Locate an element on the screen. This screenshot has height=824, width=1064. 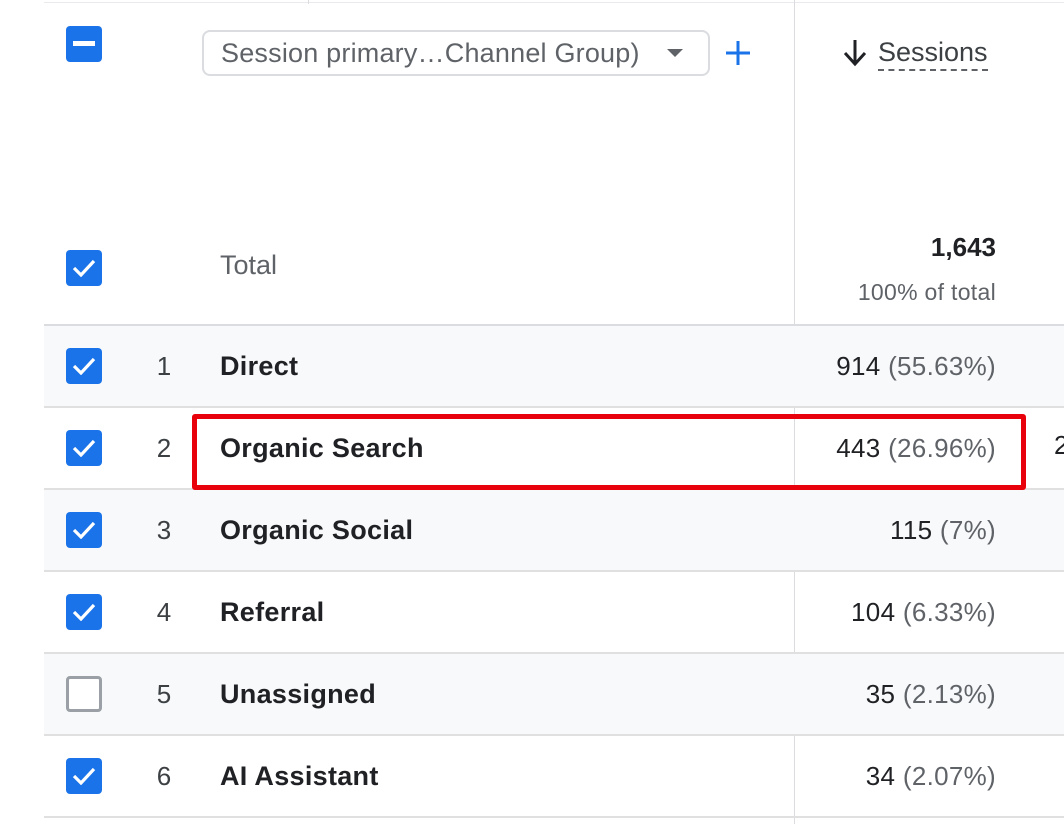
sessions-cell: 34 (2.07%) is located at coordinates (931, 776).